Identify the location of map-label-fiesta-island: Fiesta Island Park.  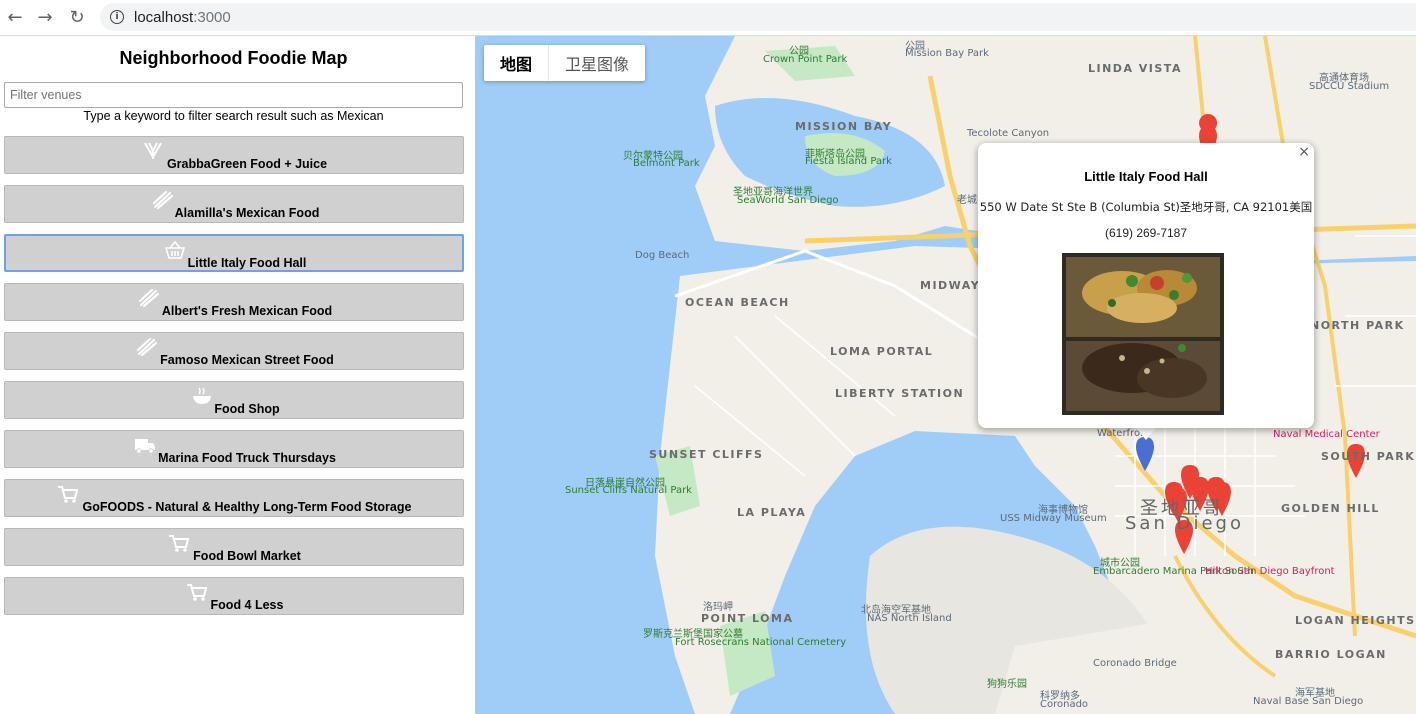
(848, 161).